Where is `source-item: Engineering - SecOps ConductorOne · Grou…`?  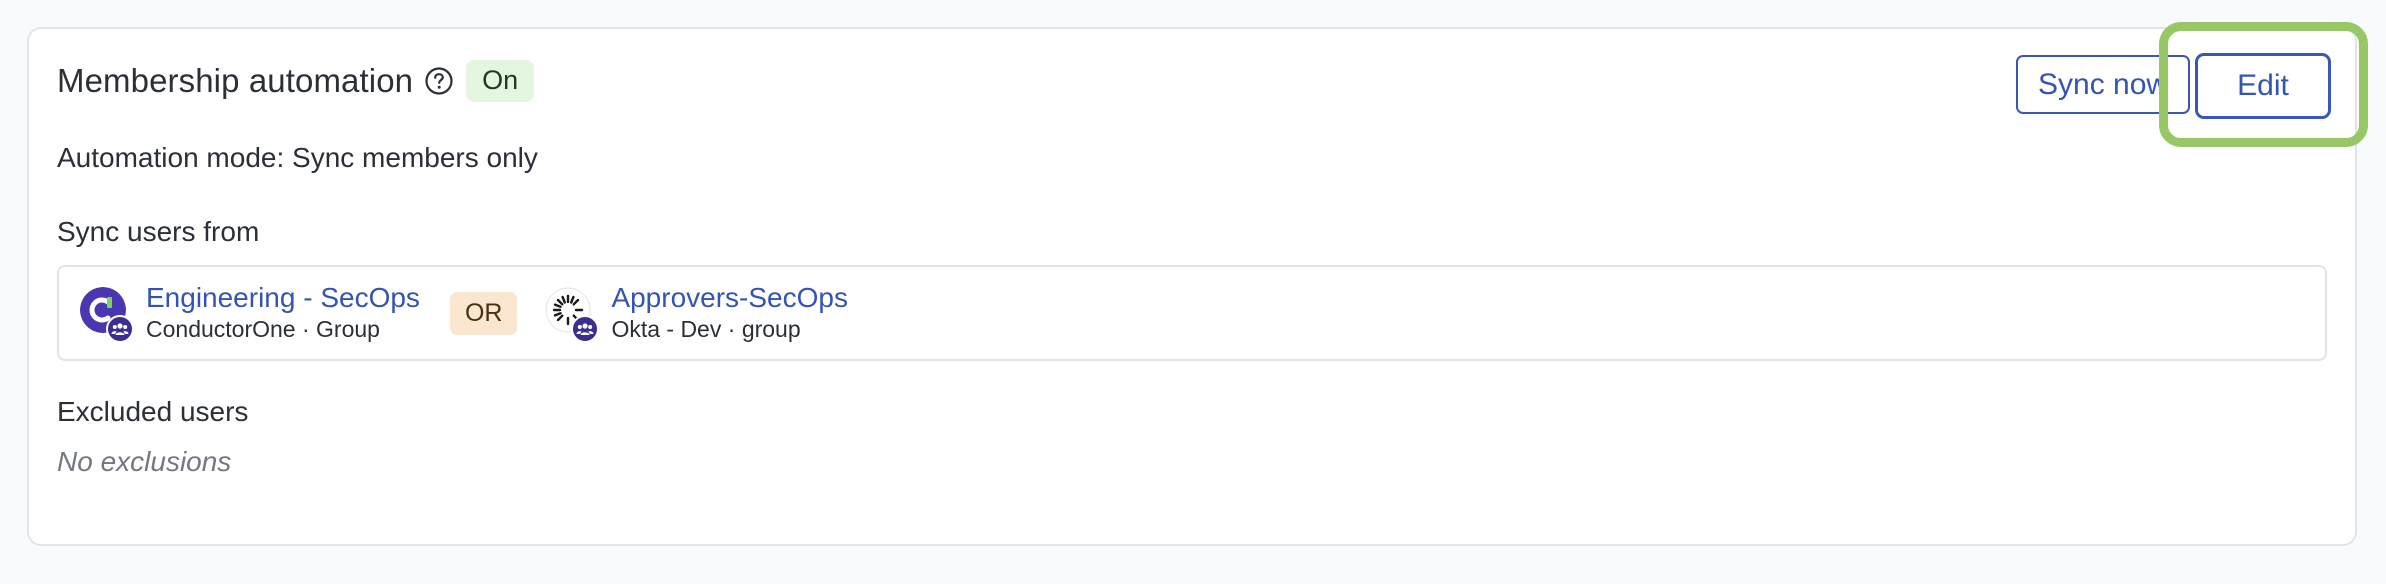 source-item: Engineering - SecOps ConductorOne · Grou… is located at coordinates (250, 313).